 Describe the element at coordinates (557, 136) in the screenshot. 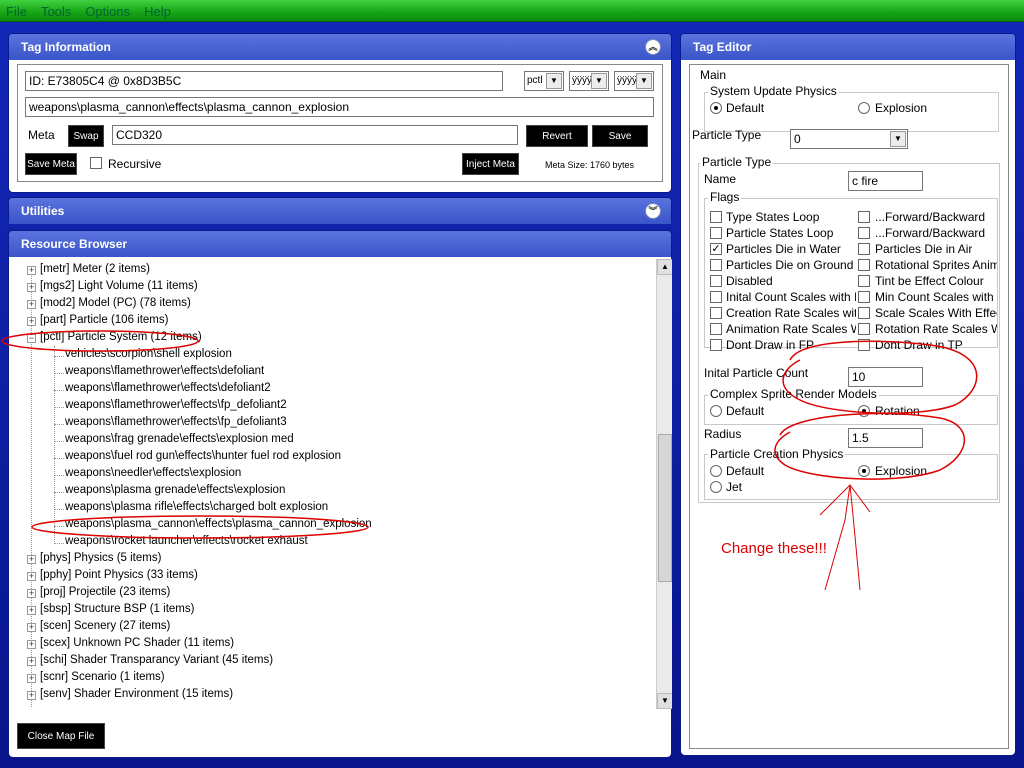

I see `revert-button: Revert` at that location.